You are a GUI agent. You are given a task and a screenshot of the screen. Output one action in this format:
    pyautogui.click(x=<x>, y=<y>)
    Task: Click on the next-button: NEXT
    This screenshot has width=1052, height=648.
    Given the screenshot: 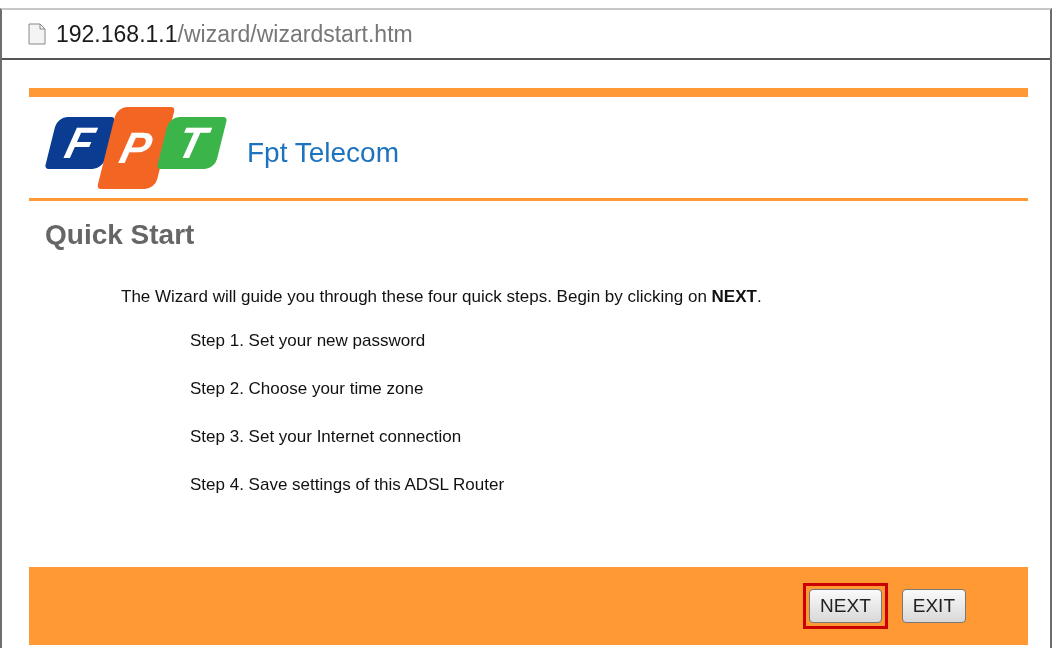 What is the action you would take?
    pyautogui.click(x=845, y=606)
    